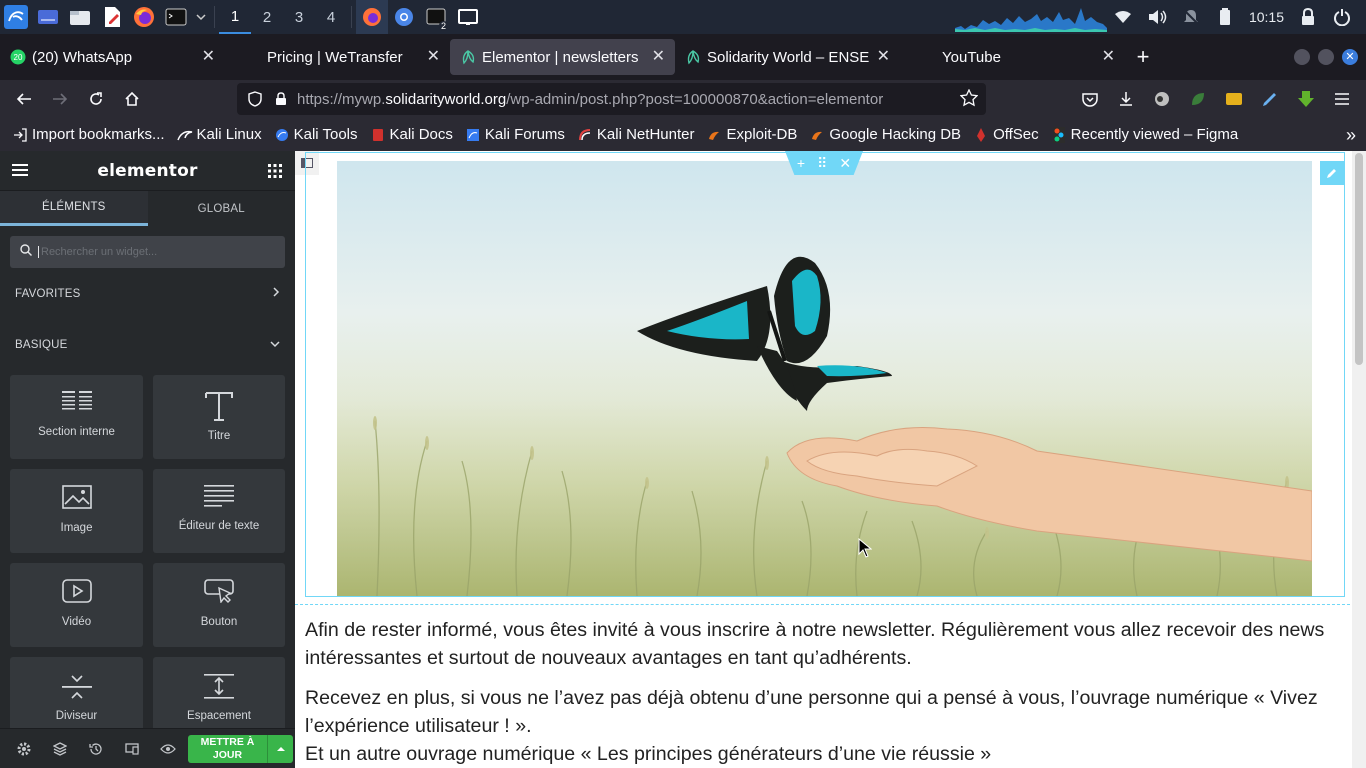 This screenshot has height=768, width=1366. I want to click on divider-icon, so click(76, 689).